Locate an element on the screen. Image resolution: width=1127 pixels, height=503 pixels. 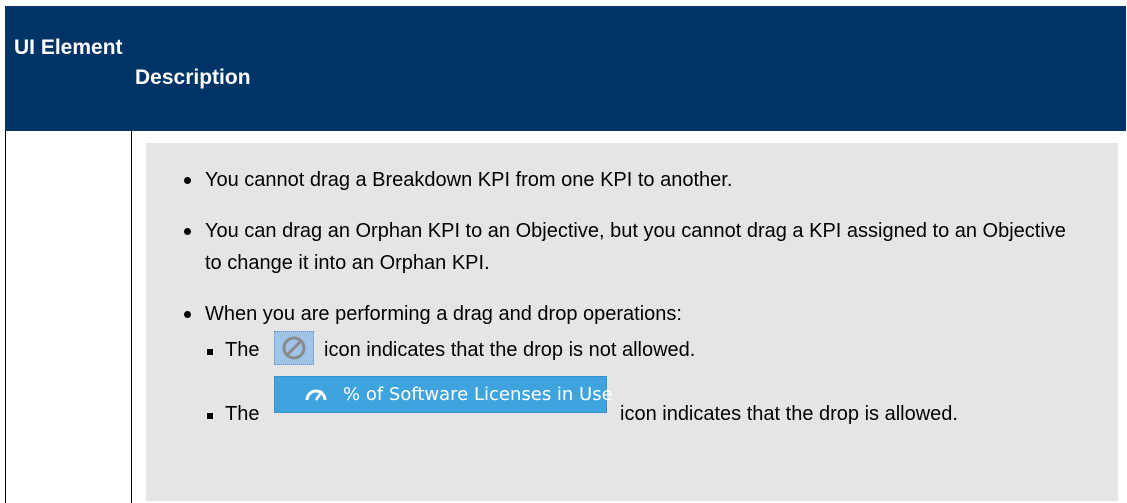
kpi-gauge-icon: % of Software Licenses in Use is located at coordinates (443, 394).